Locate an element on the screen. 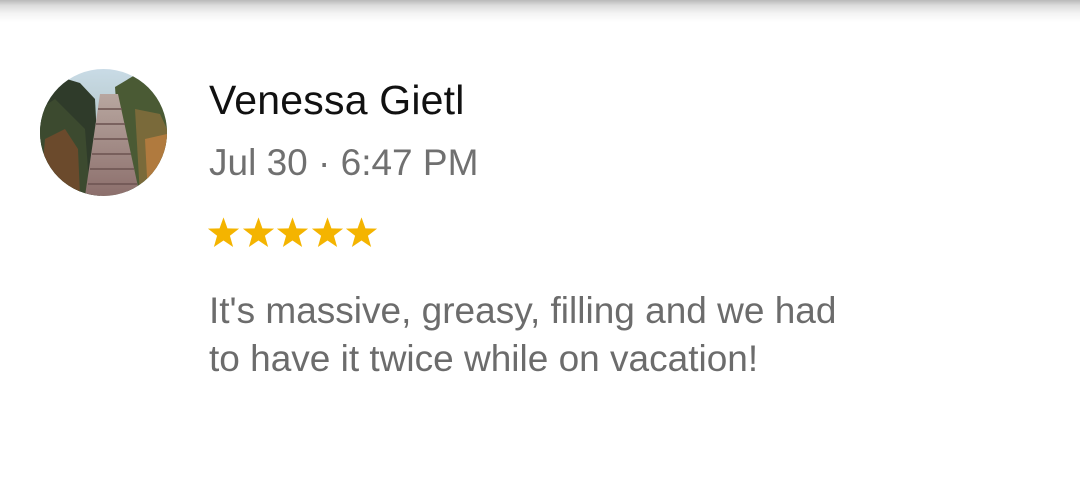 The height and width of the screenshot is (490, 1080). reviewer-name: Venessa Gietl is located at coordinates (337, 100).